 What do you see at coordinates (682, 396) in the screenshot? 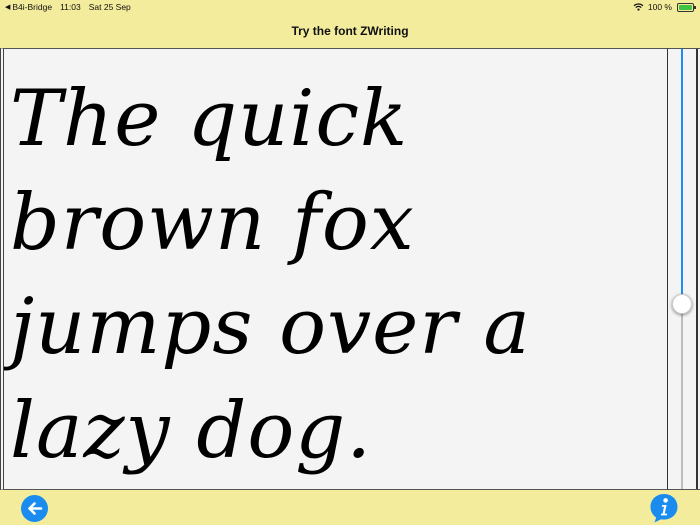
I see `slider-track-empty` at bounding box center [682, 396].